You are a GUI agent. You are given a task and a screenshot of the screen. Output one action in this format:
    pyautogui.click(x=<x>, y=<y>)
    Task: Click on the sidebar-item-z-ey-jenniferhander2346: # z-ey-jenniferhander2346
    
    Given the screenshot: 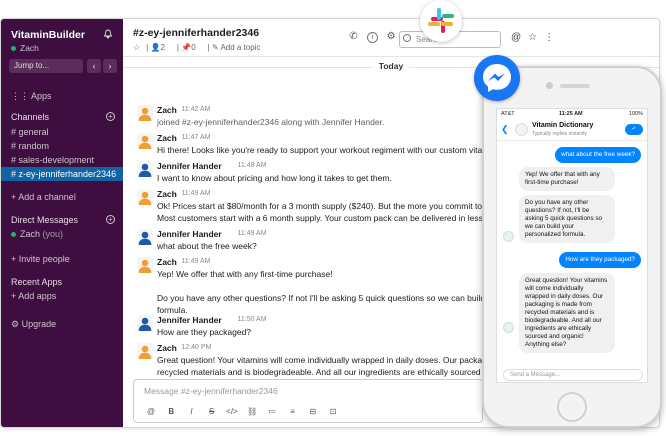 What is the action you would take?
    pyautogui.click(x=62, y=174)
    